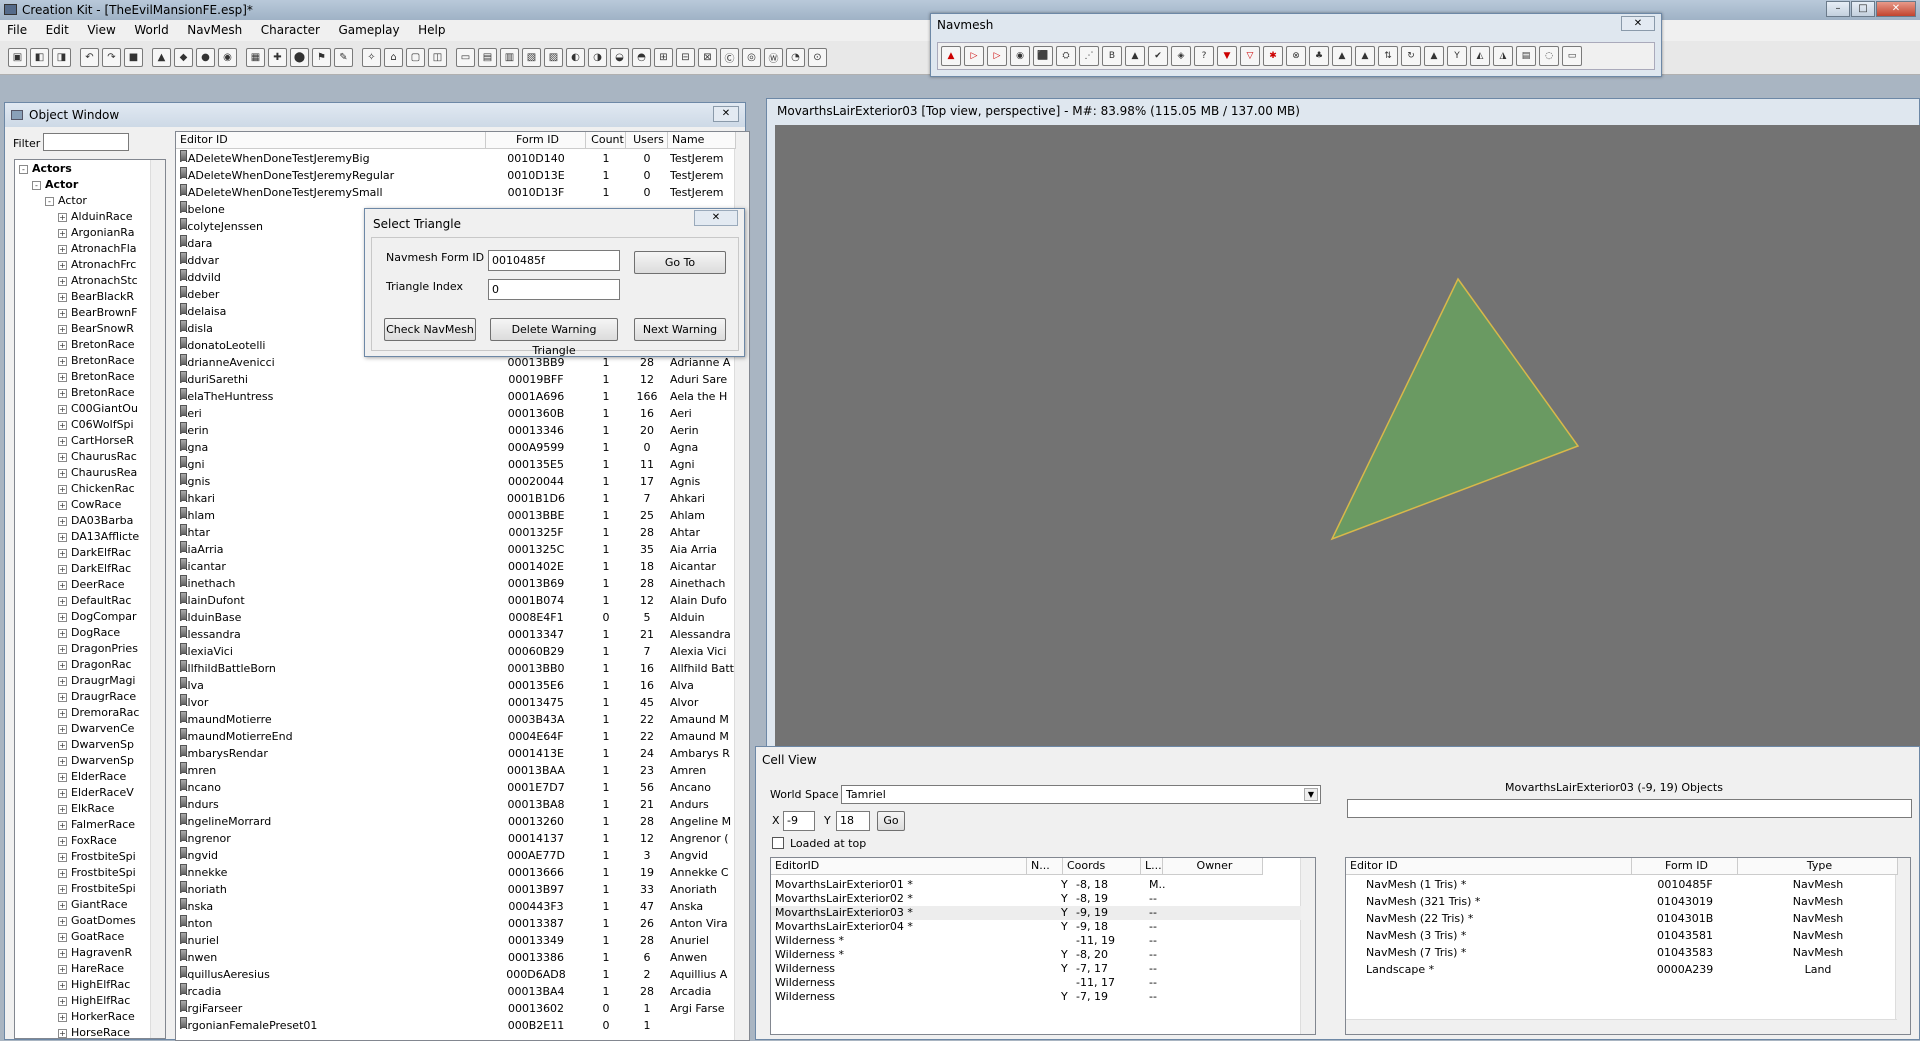 The image size is (1920, 1041). Describe the element at coordinates (94, 552) in the screenshot. I see `tree-node: + DarkElfRac` at that location.